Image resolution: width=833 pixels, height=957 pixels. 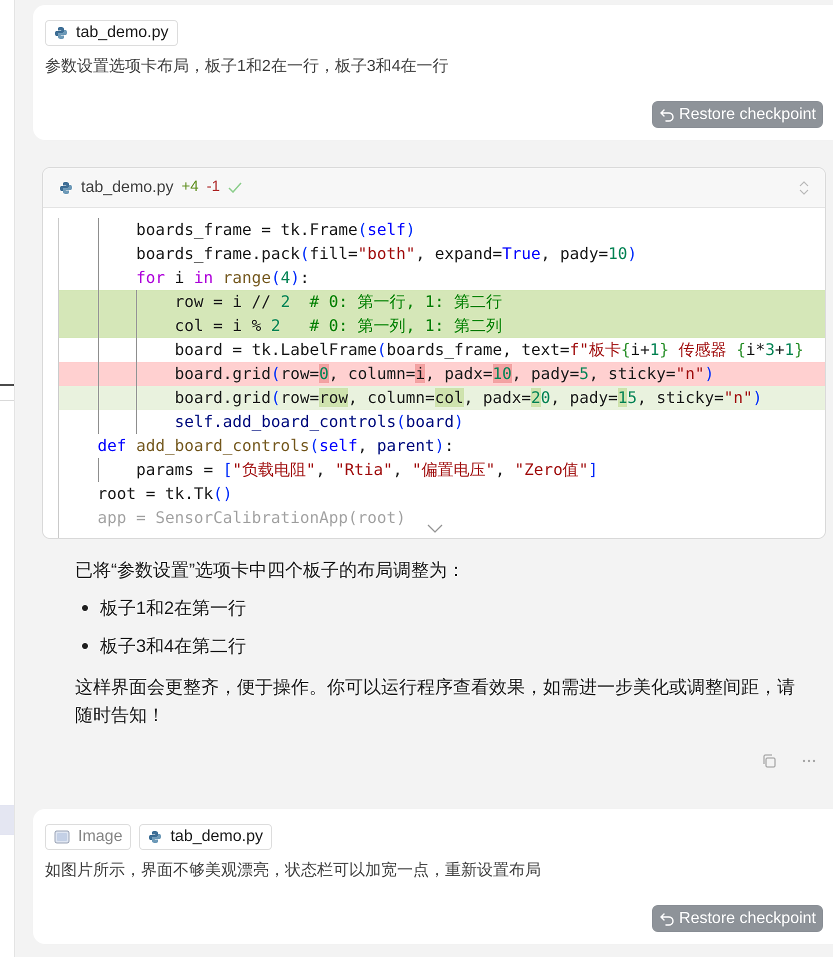 What do you see at coordinates (804, 187) in the screenshot?
I see `expand-collapse-icon` at bounding box center [804, 187].